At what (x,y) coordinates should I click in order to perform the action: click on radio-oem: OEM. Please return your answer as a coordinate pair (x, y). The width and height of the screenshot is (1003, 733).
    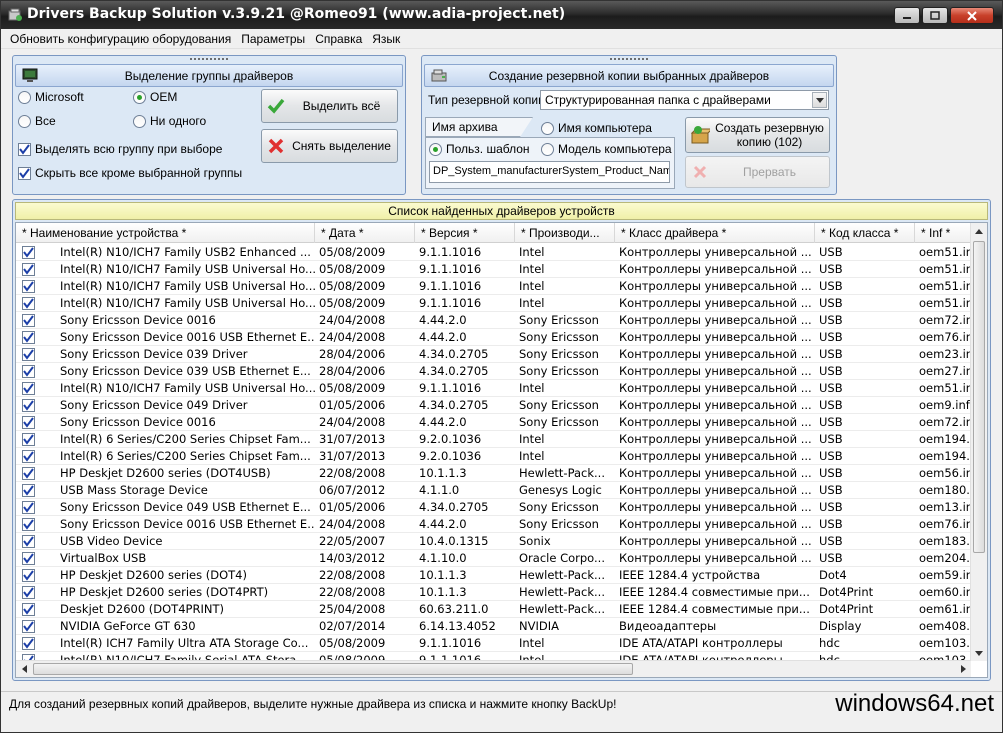
    Looking at the image, I should click on (155, 97).